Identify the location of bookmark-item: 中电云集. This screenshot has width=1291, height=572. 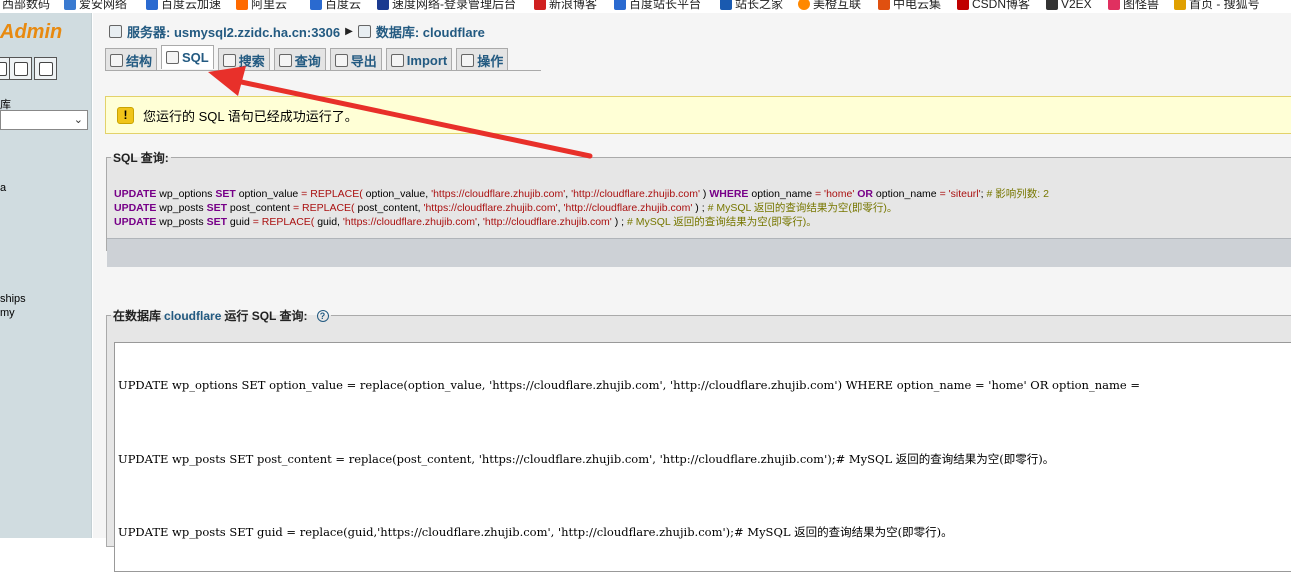
(909, 6).